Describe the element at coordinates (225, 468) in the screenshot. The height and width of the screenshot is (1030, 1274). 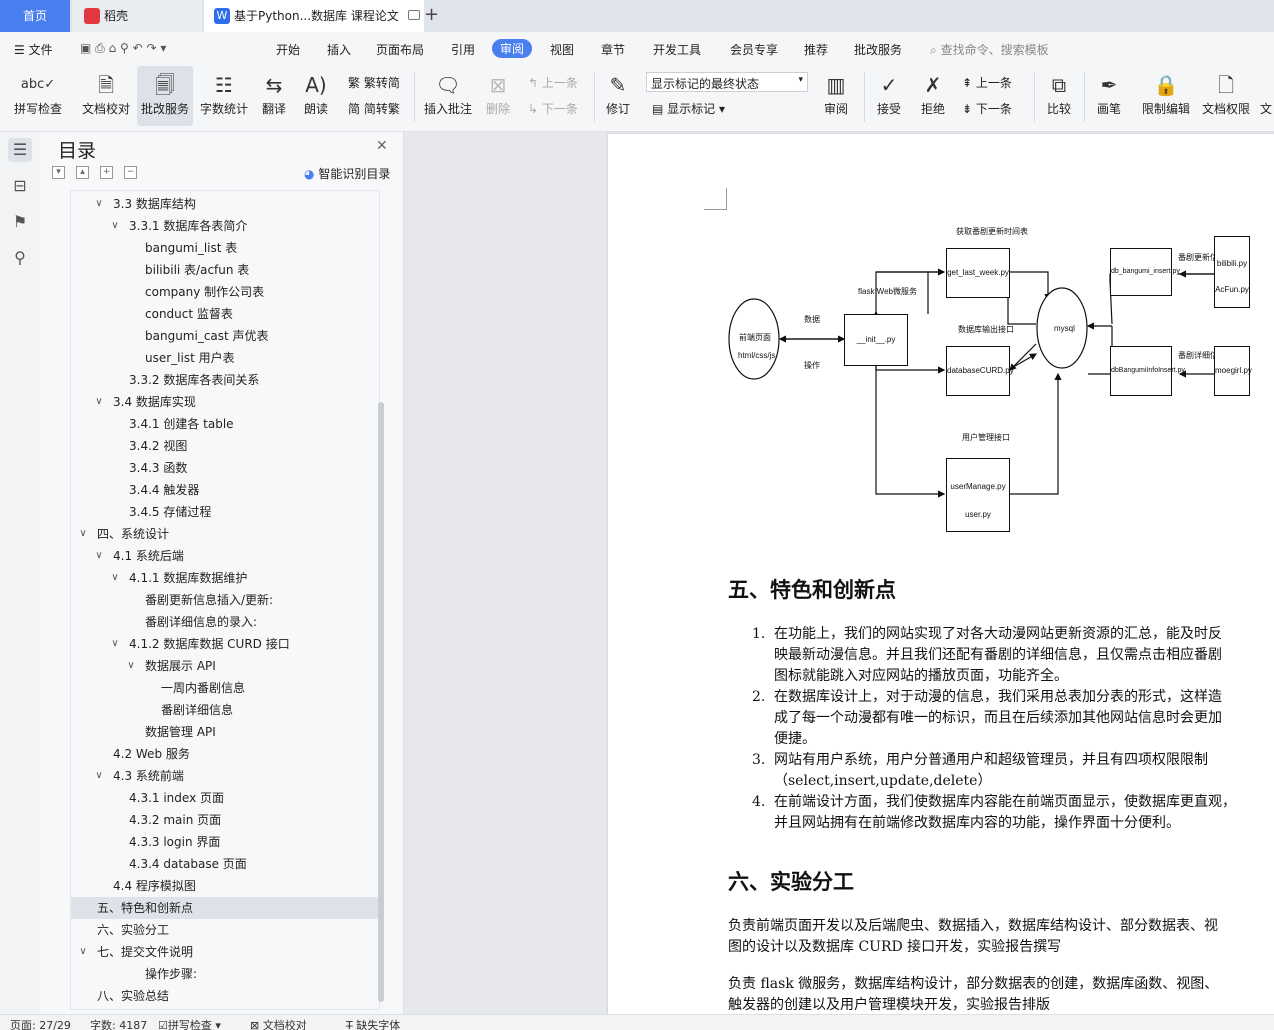
I see `toc-item: 3.4.3 函数` at that location.